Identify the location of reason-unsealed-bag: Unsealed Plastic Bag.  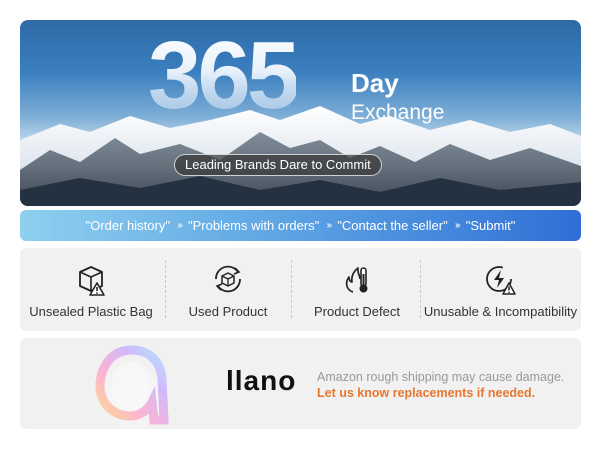
(91, 289).